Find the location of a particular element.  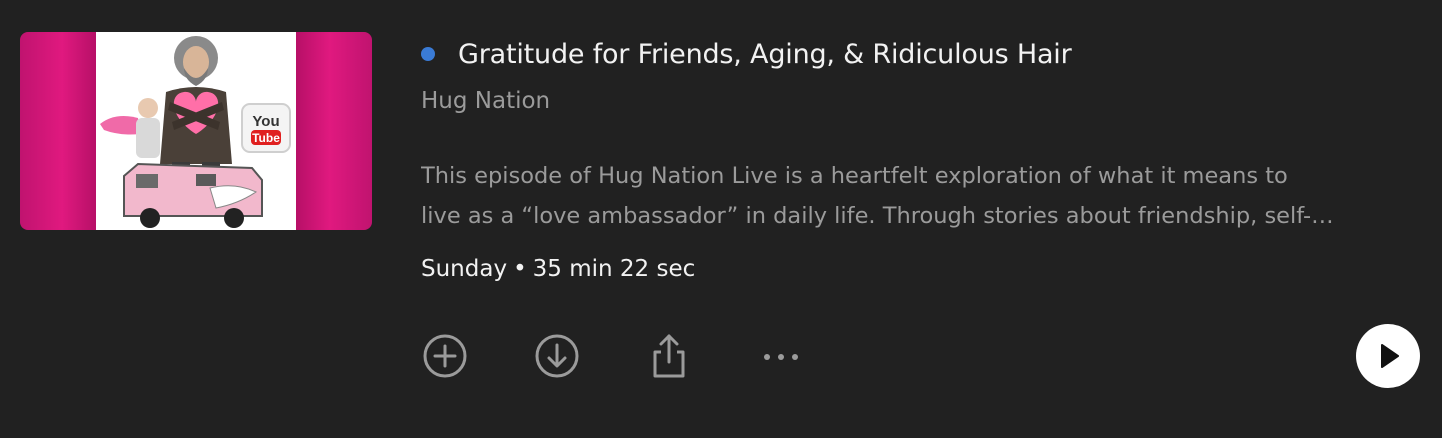

more-options-button is located at coordinates (781, 356).